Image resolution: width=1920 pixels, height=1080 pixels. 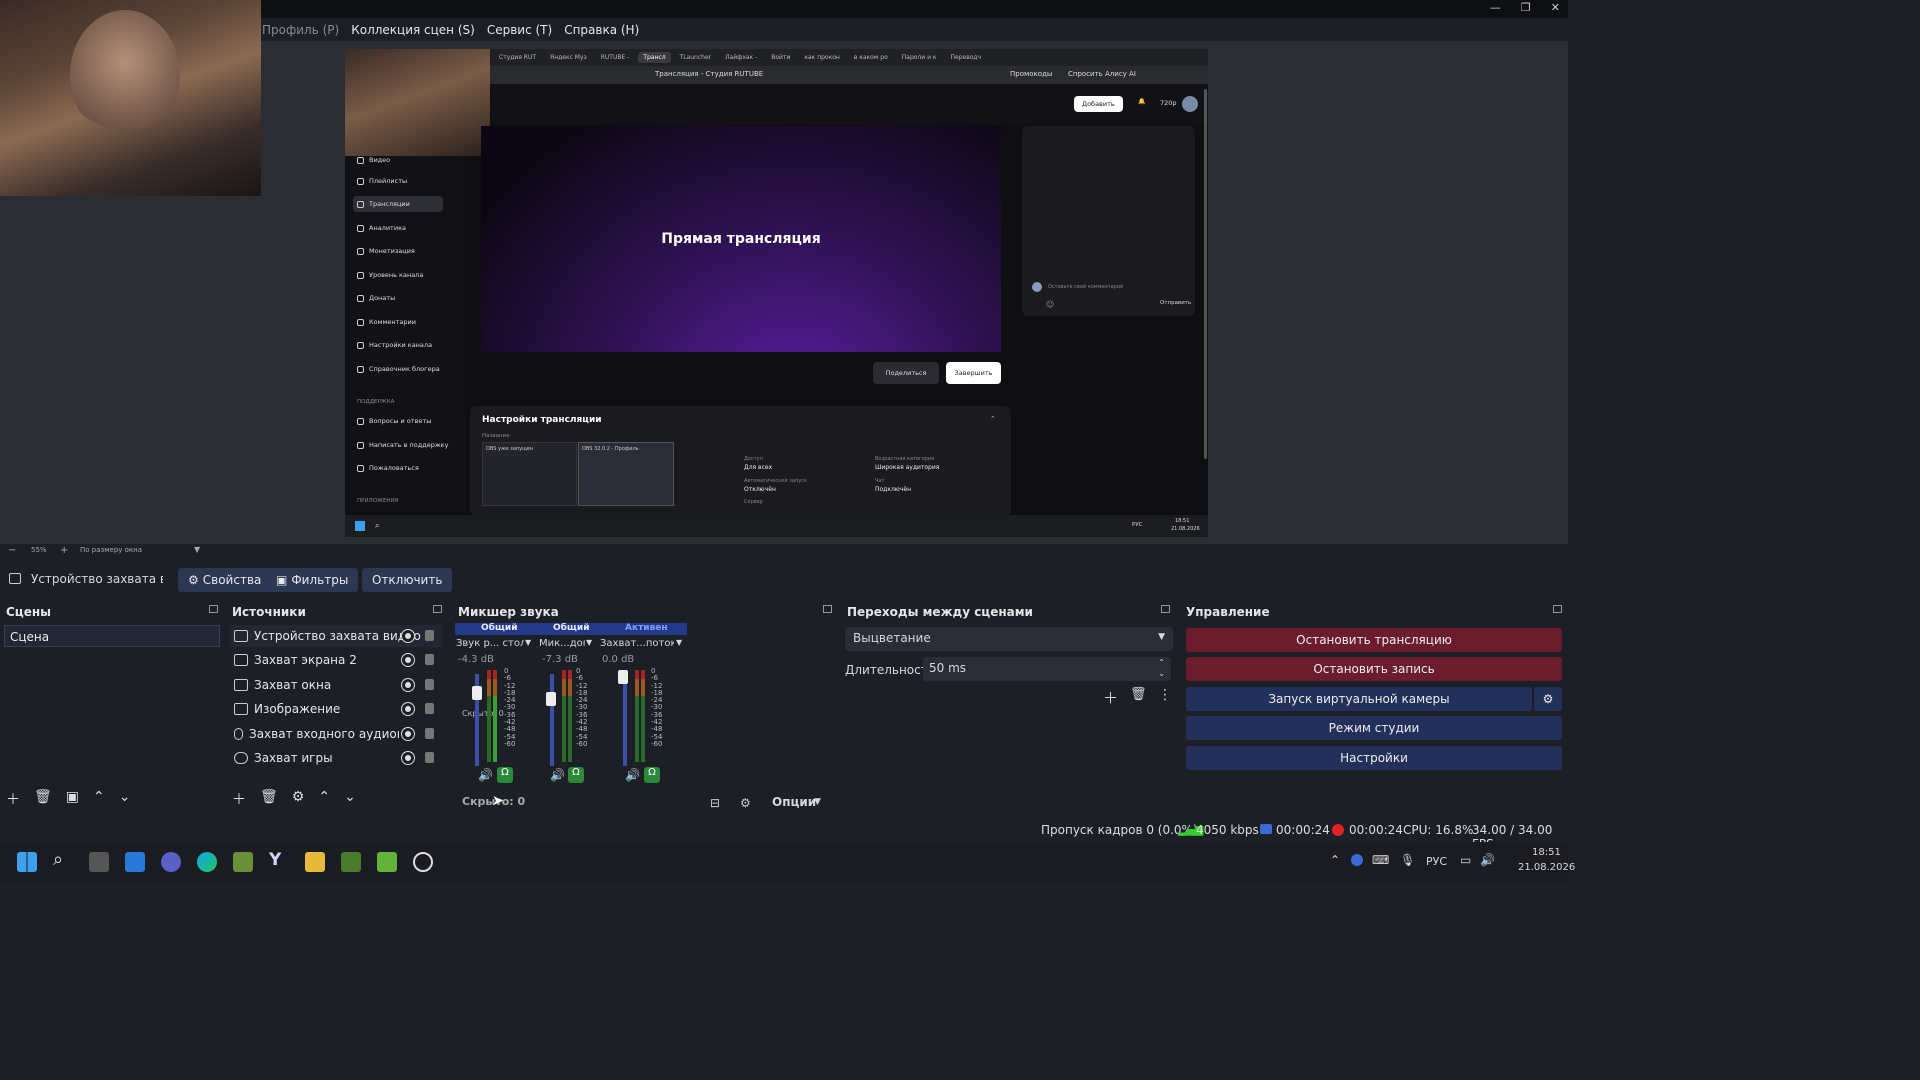 What do you see at coordinates (72, 799) in the screenshot?
I see `filter-icon: ▣` at bounding box center [72, 799].